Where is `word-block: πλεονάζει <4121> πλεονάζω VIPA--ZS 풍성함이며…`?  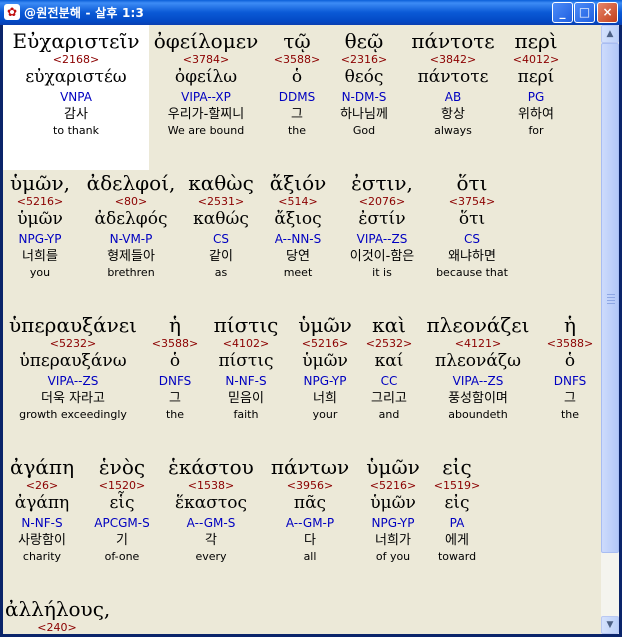 word-block: πλεονάζει <4121> πλεονάζω VIPA--ZS 풍성함이며… is located at coordinates (478, 367).